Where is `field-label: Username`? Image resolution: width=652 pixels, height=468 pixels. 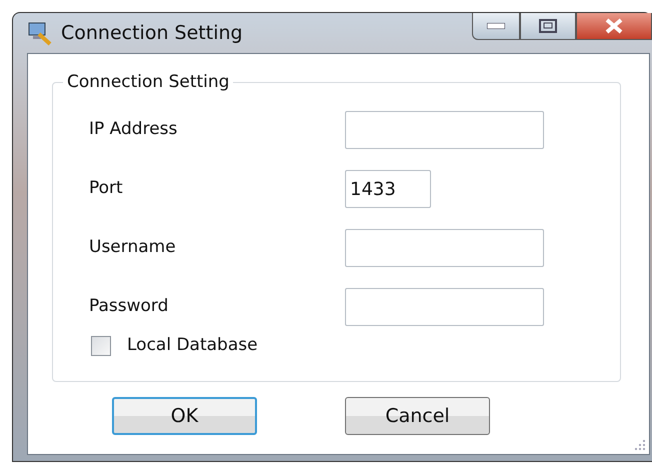 field-label: Username is located at coordinates (133, 248).